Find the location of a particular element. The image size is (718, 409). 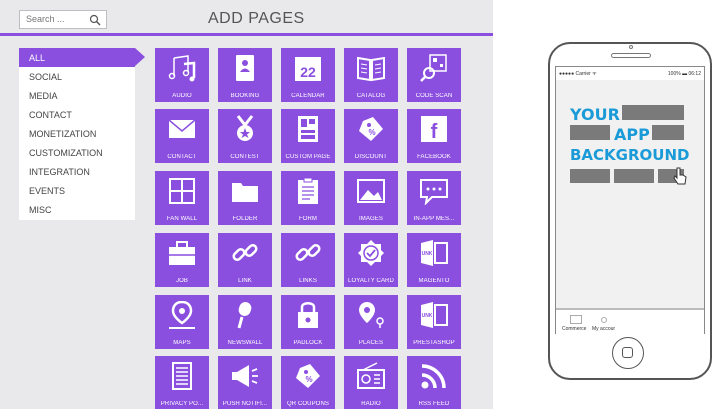

tile-label: DISCOUNT is located at coordinates (371, 157).